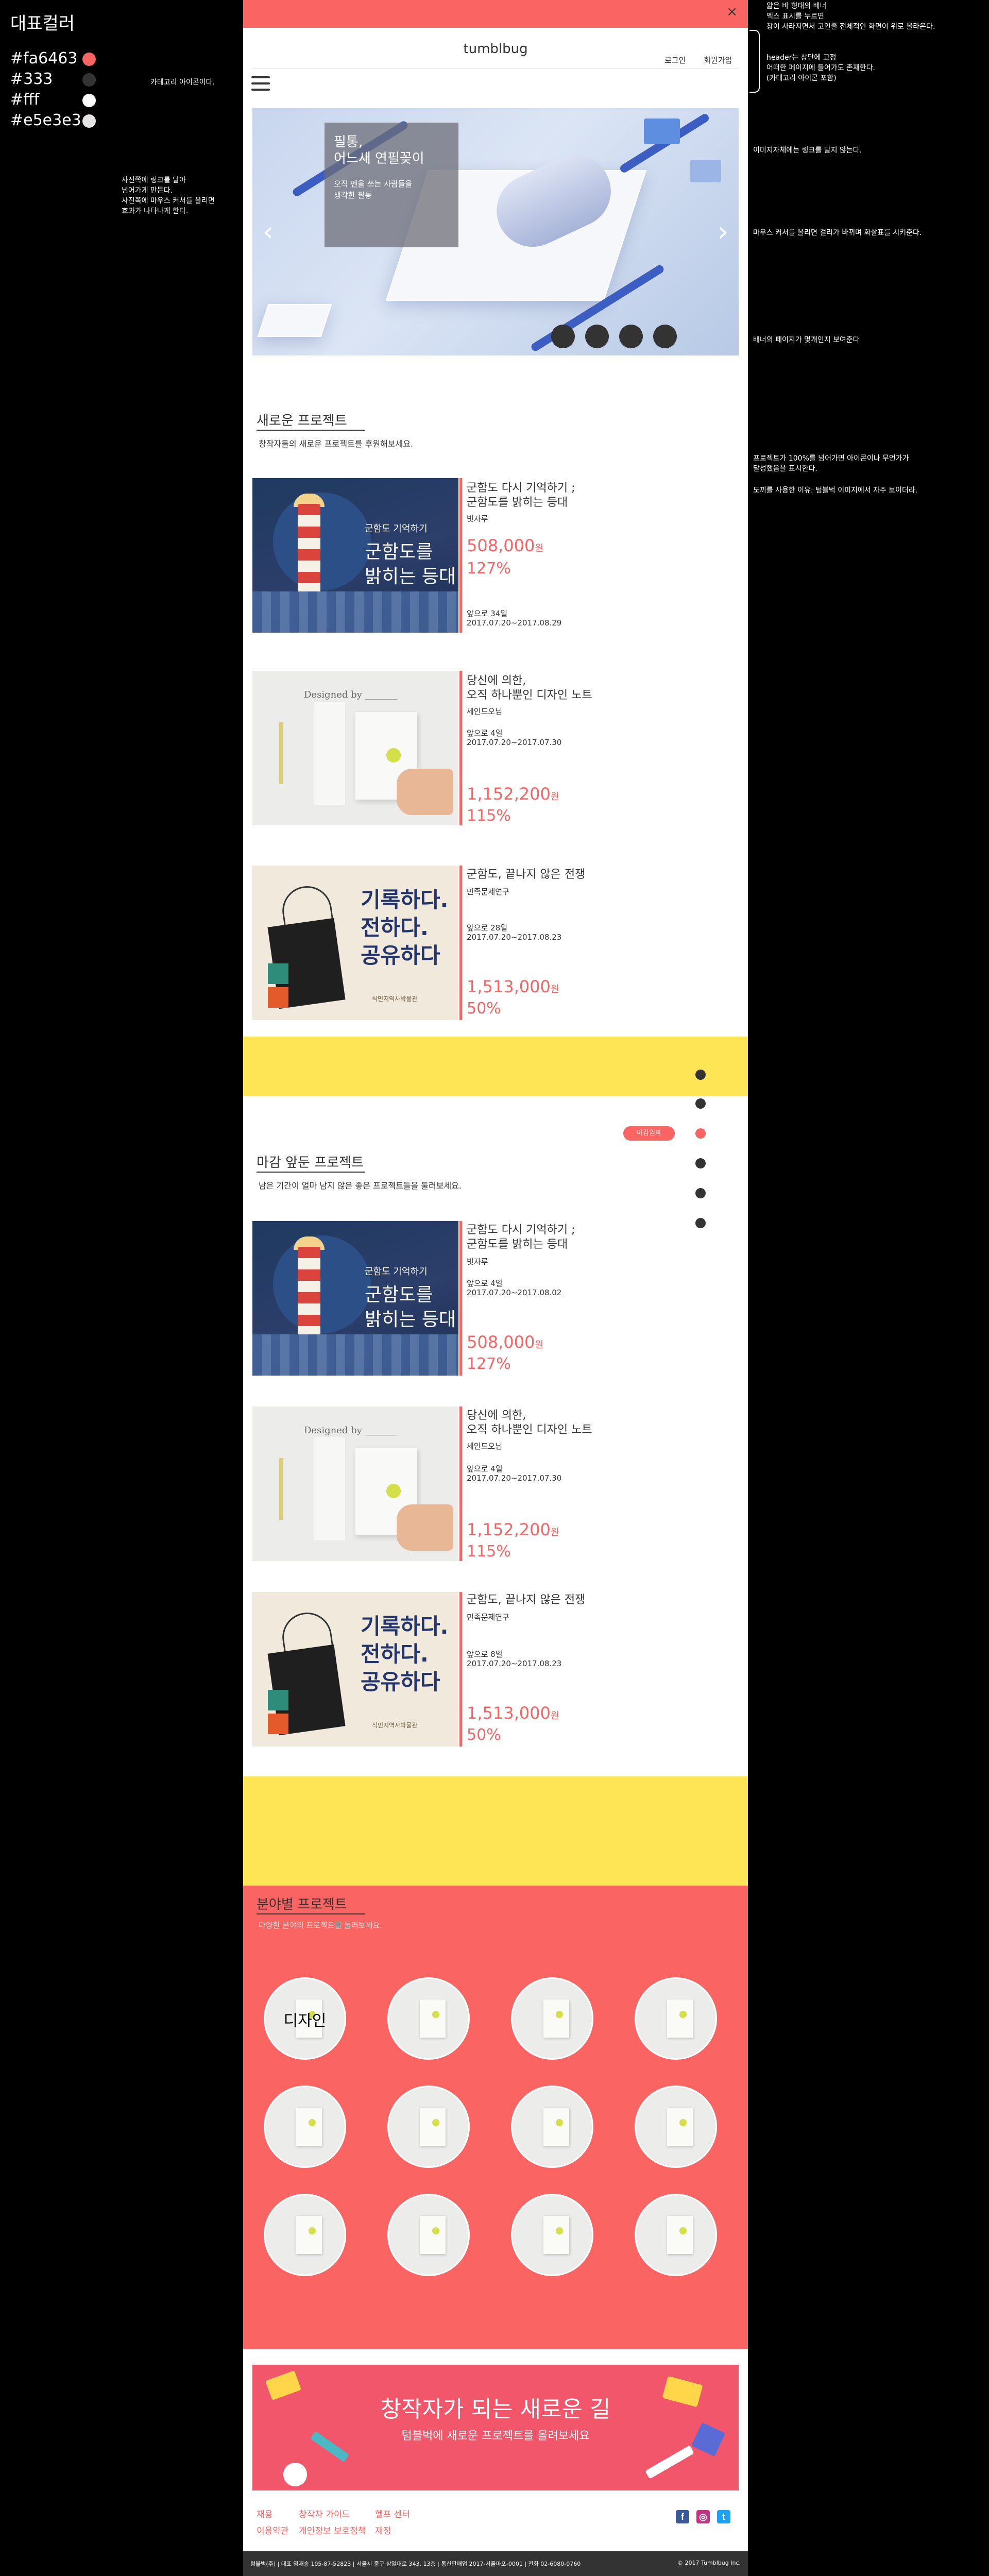 The image size is (989, 2576). Describe the element at coordinates (302, 421) in the screenshot. I see `section-title: 새로운 프로젝트` at that location.